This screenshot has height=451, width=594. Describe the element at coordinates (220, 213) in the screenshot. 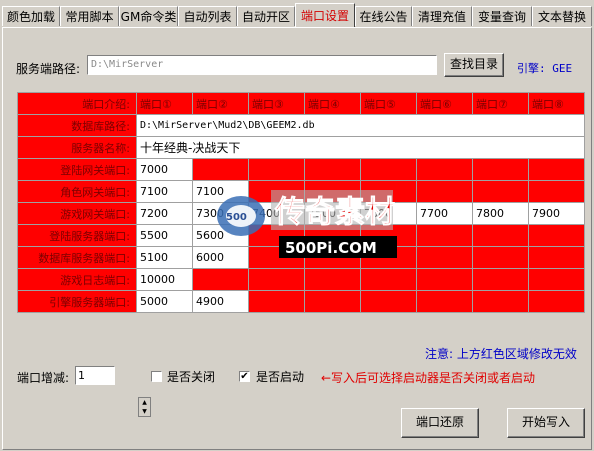

I see `port-cell: 7300` at that location.